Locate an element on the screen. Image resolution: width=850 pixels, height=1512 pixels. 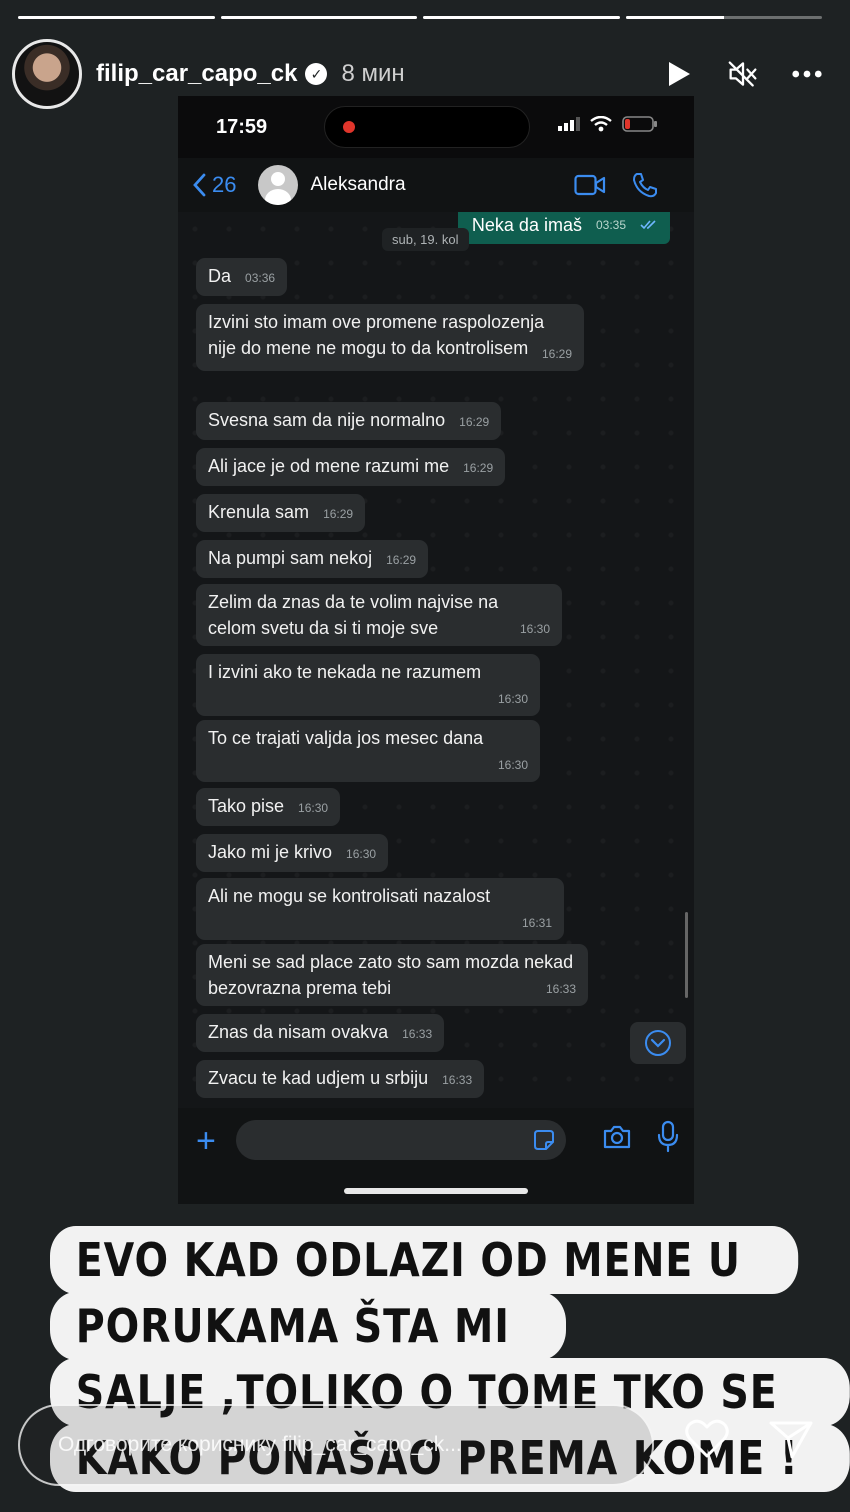
message-bubble: Krenula sam 16:29 is located at coordinates (281, 513).